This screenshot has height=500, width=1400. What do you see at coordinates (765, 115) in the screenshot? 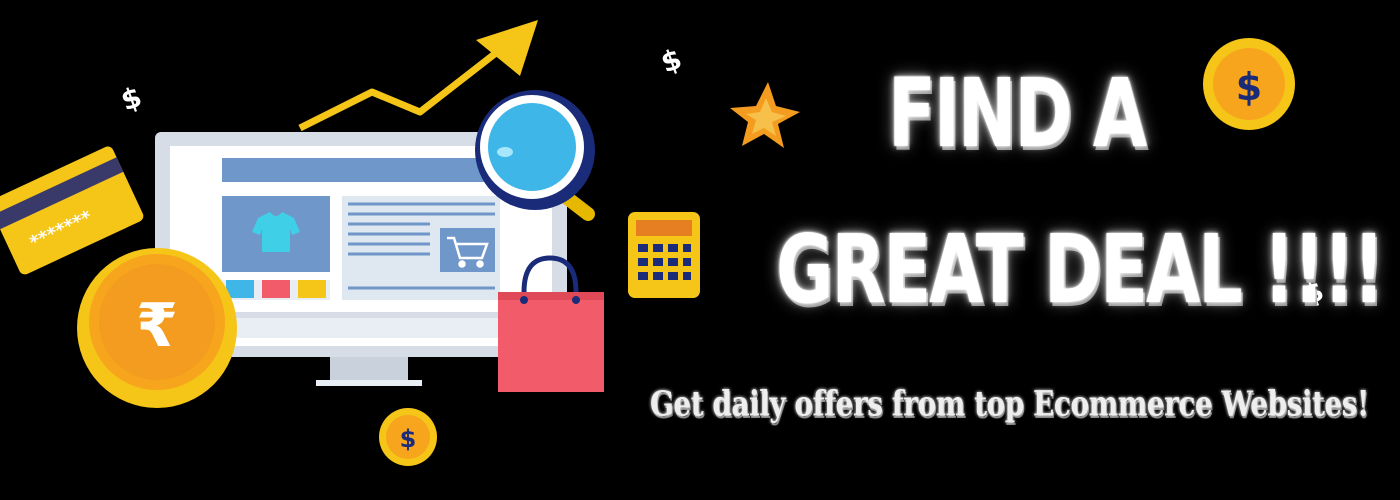
I see `star-icon` at bounding box center [765, 115].